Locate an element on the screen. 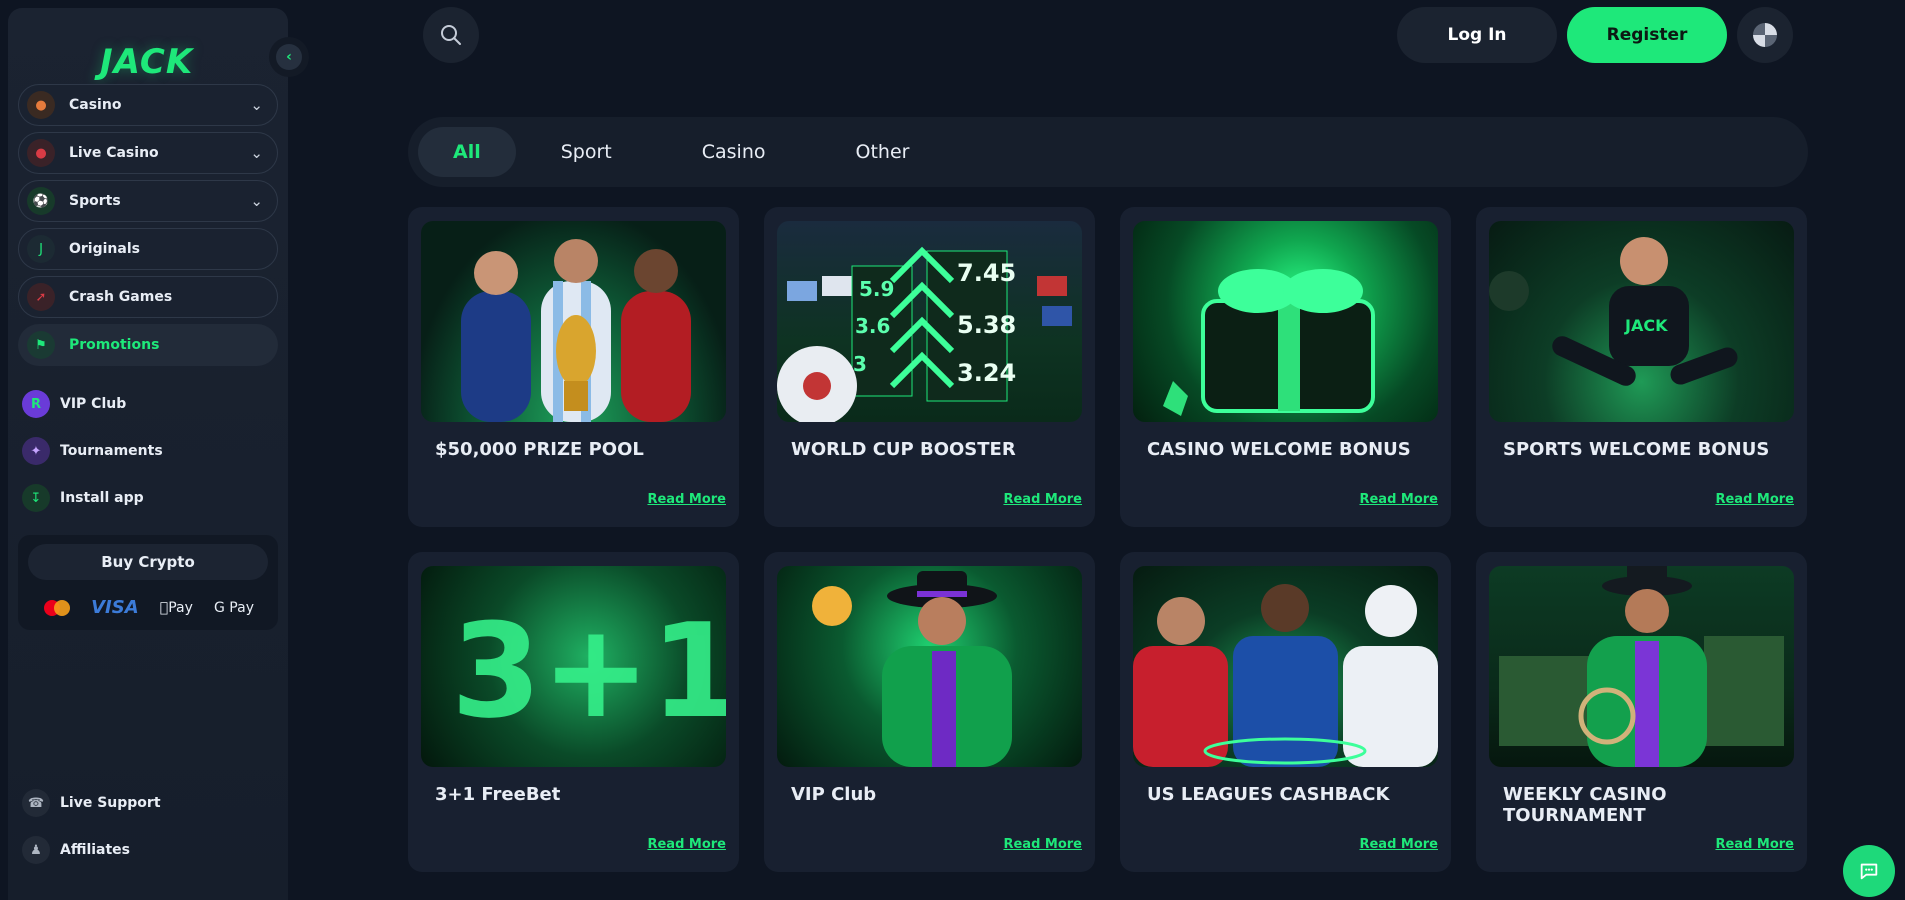 Image resolution: width=1905 pixels, height=900 pixels. promo-card: CASINO WELCOME BONUS Read More is located at coordinates (1285, 367).